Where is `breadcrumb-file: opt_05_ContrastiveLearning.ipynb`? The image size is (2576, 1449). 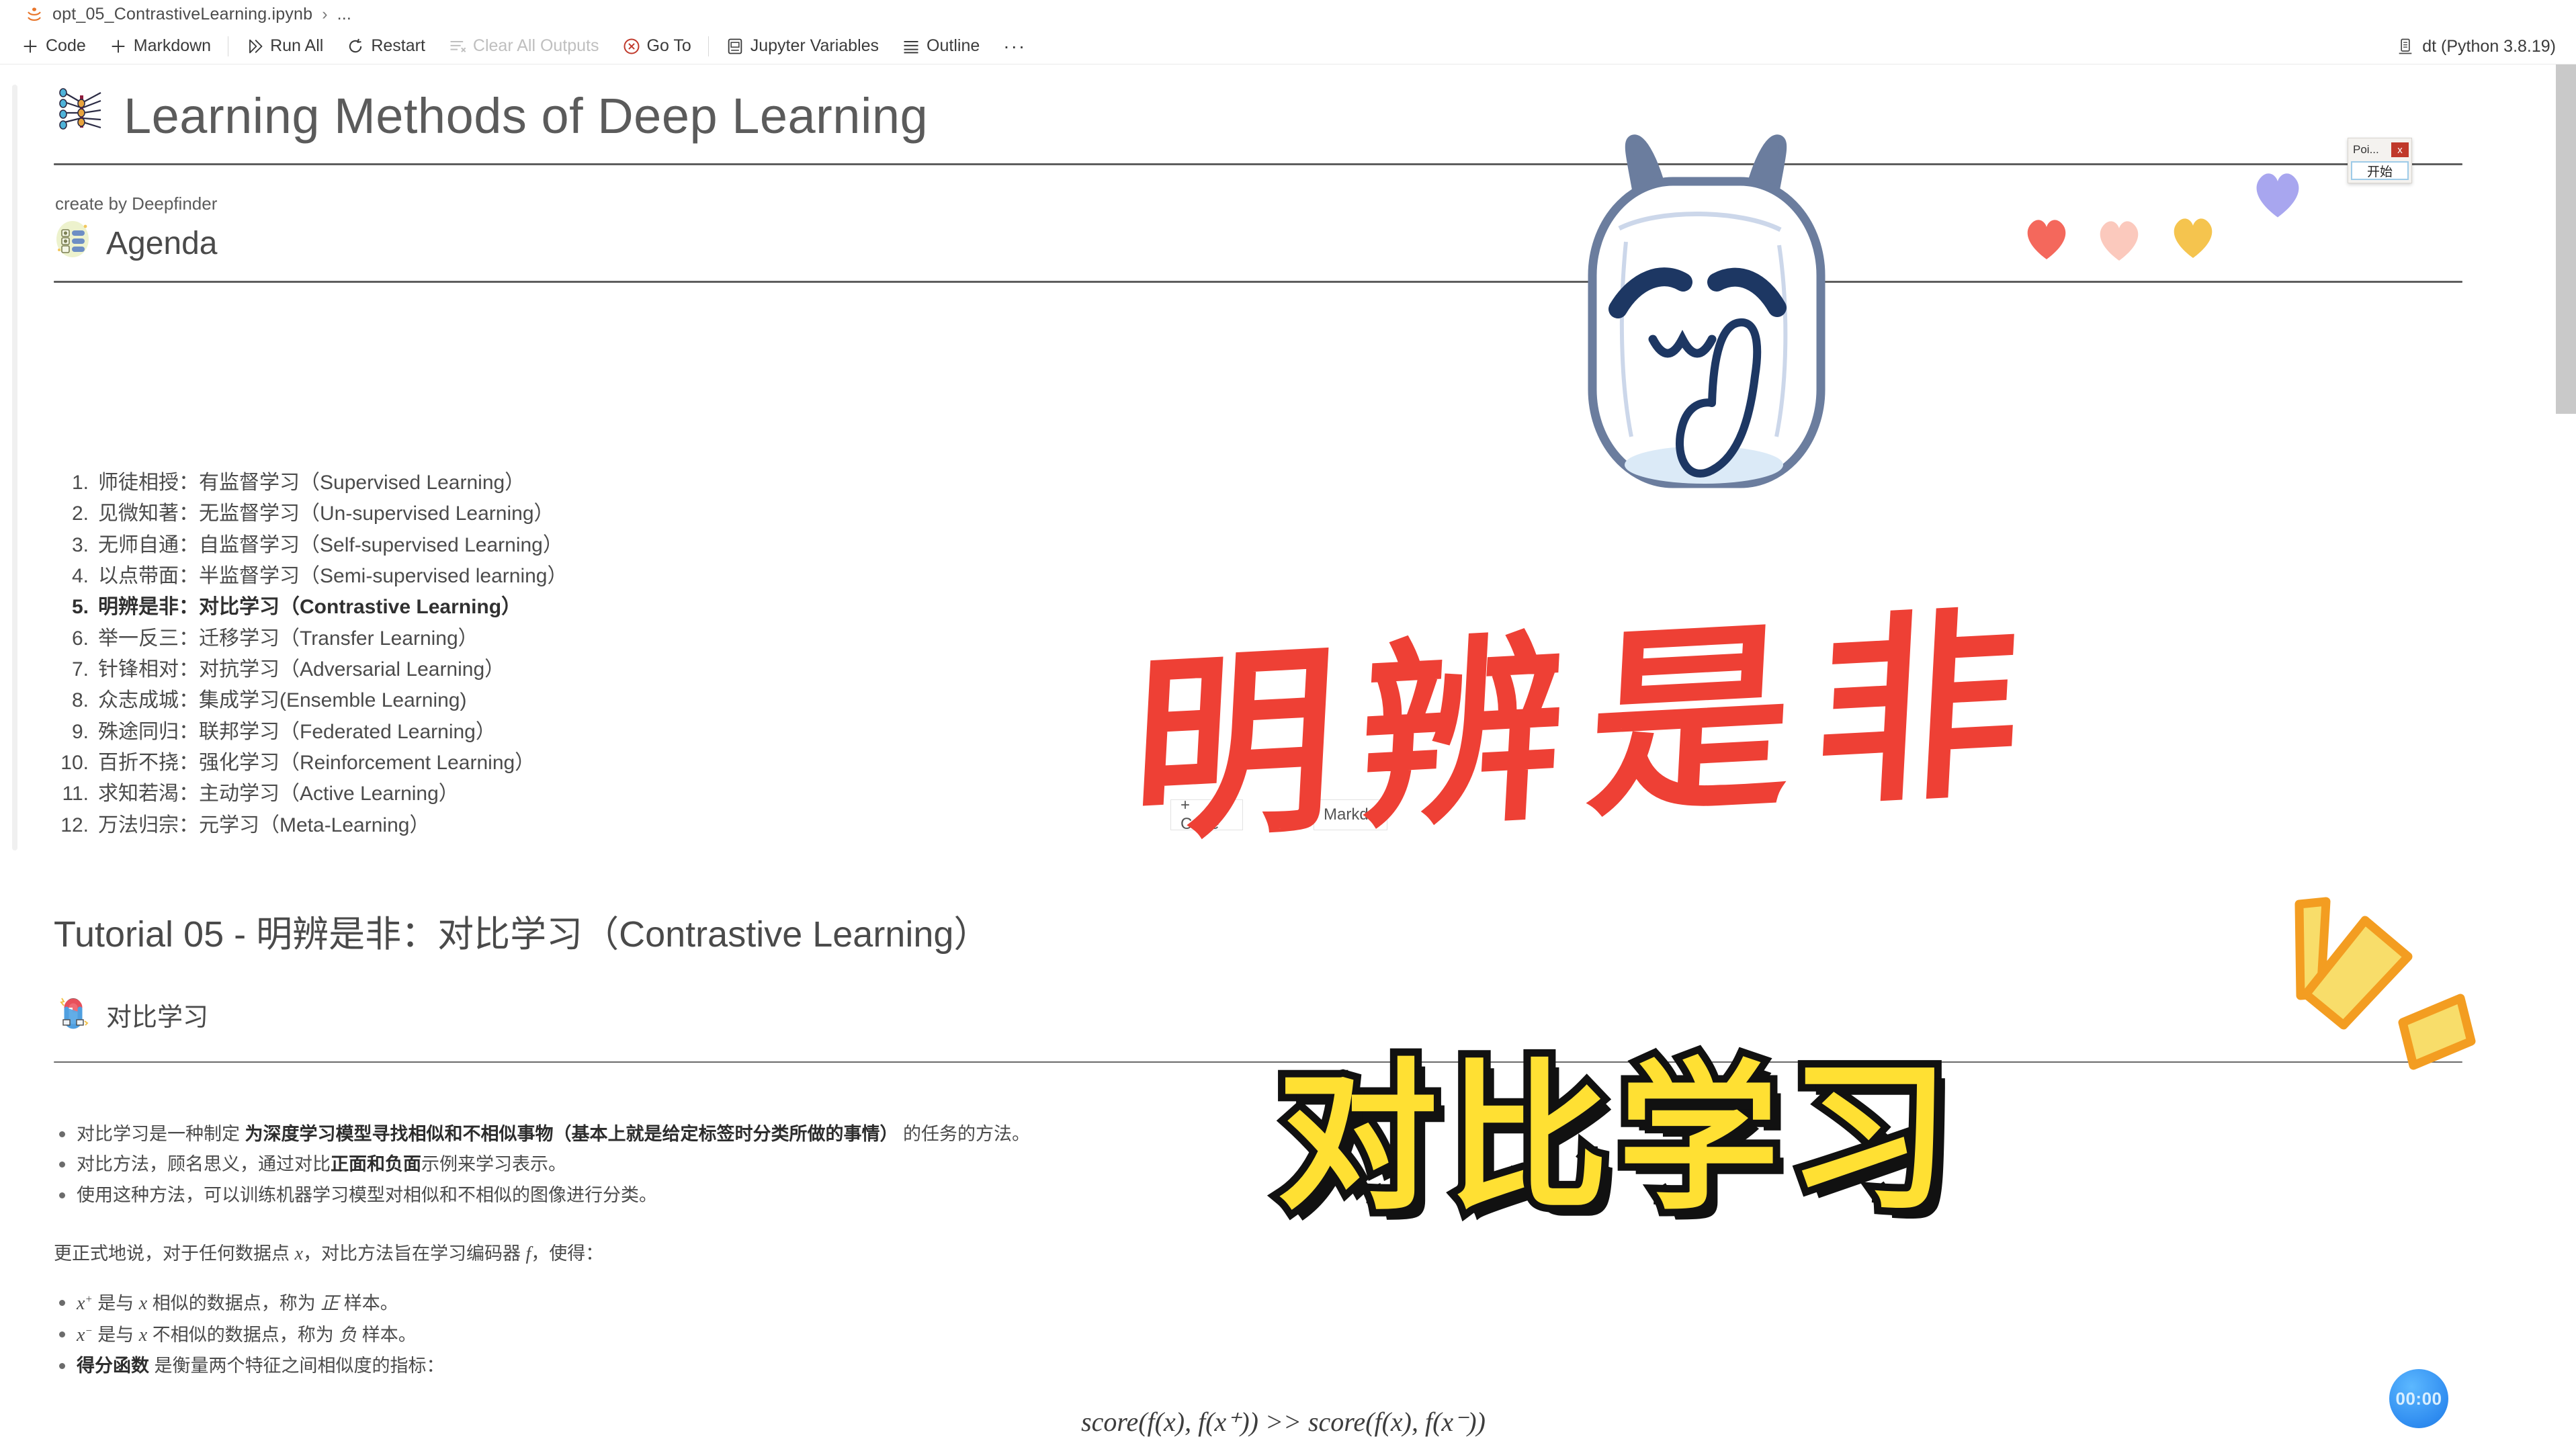 breadcrumb-file: opt_05_ContrastiveLearning.ipynb is located at coordinates (182, 15).